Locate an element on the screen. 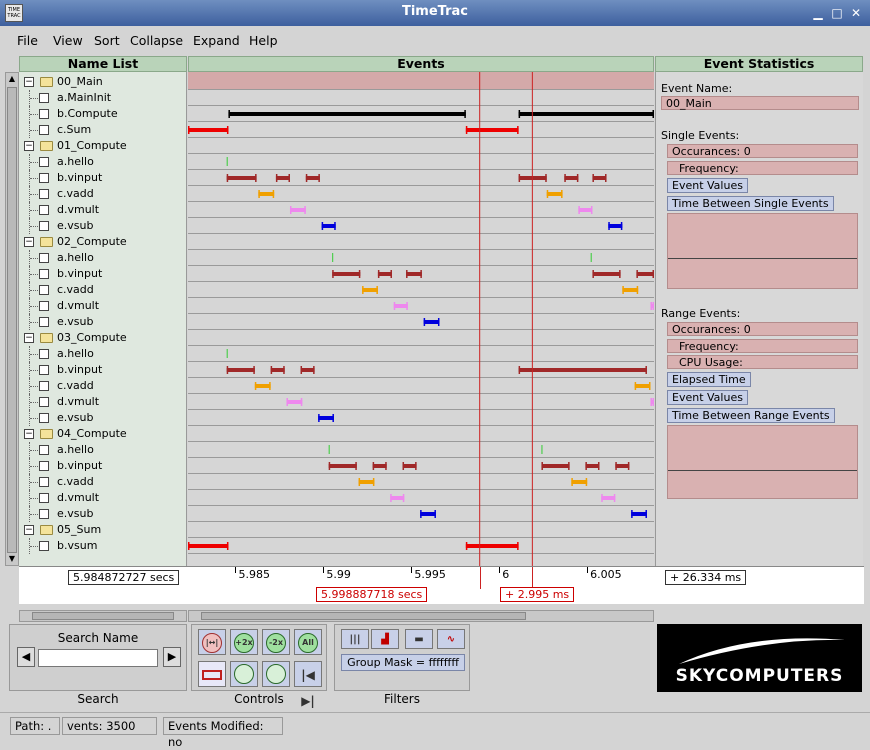 The image size is (870, 750). menu-sort: Sort is located at coordinates (107, 40).